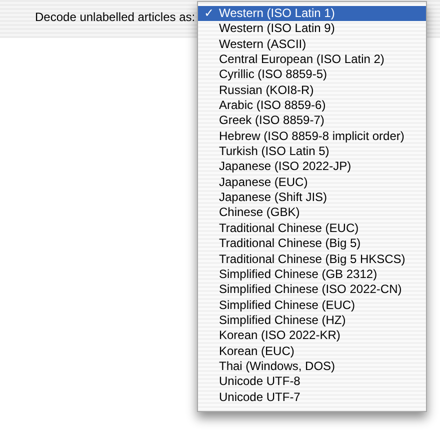 This screenshot has height=444, width=440. I want to click on menu-item: Simplified Chinese (ISO 2022-CN), so click(312, 290).